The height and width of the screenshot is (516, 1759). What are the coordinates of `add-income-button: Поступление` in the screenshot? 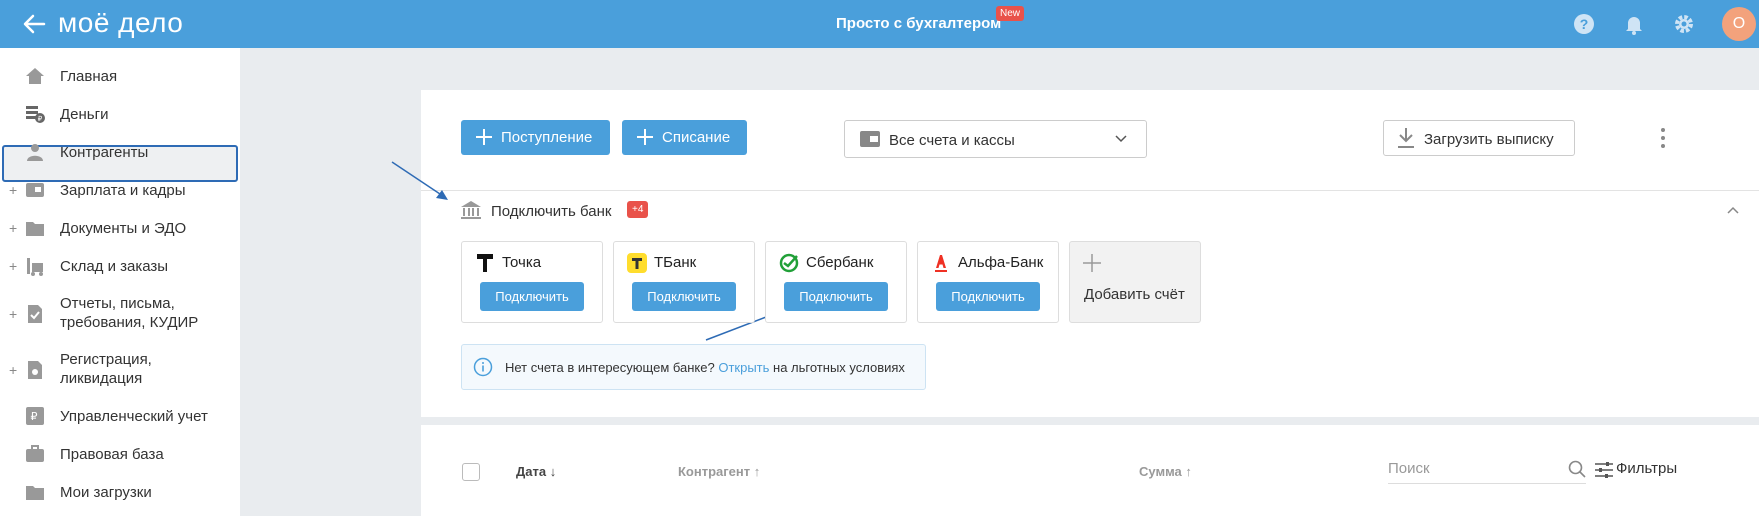 It's located at (535, 137).